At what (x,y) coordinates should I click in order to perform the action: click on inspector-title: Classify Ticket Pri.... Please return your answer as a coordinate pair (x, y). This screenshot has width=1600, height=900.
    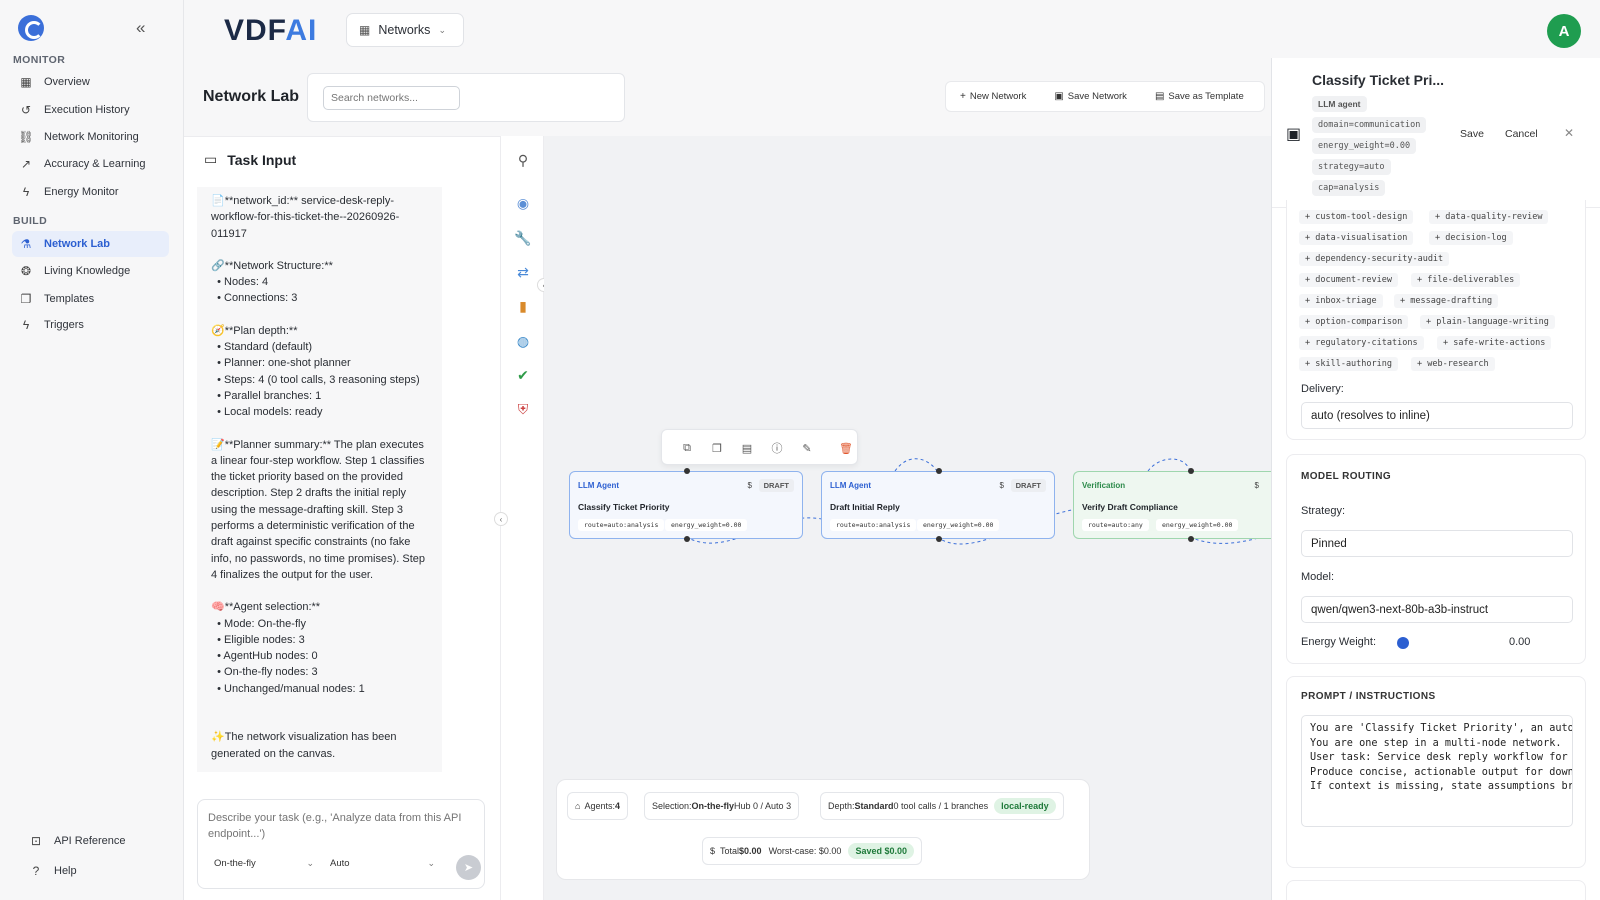
    Looking at the image, I should click on (1378, 80).